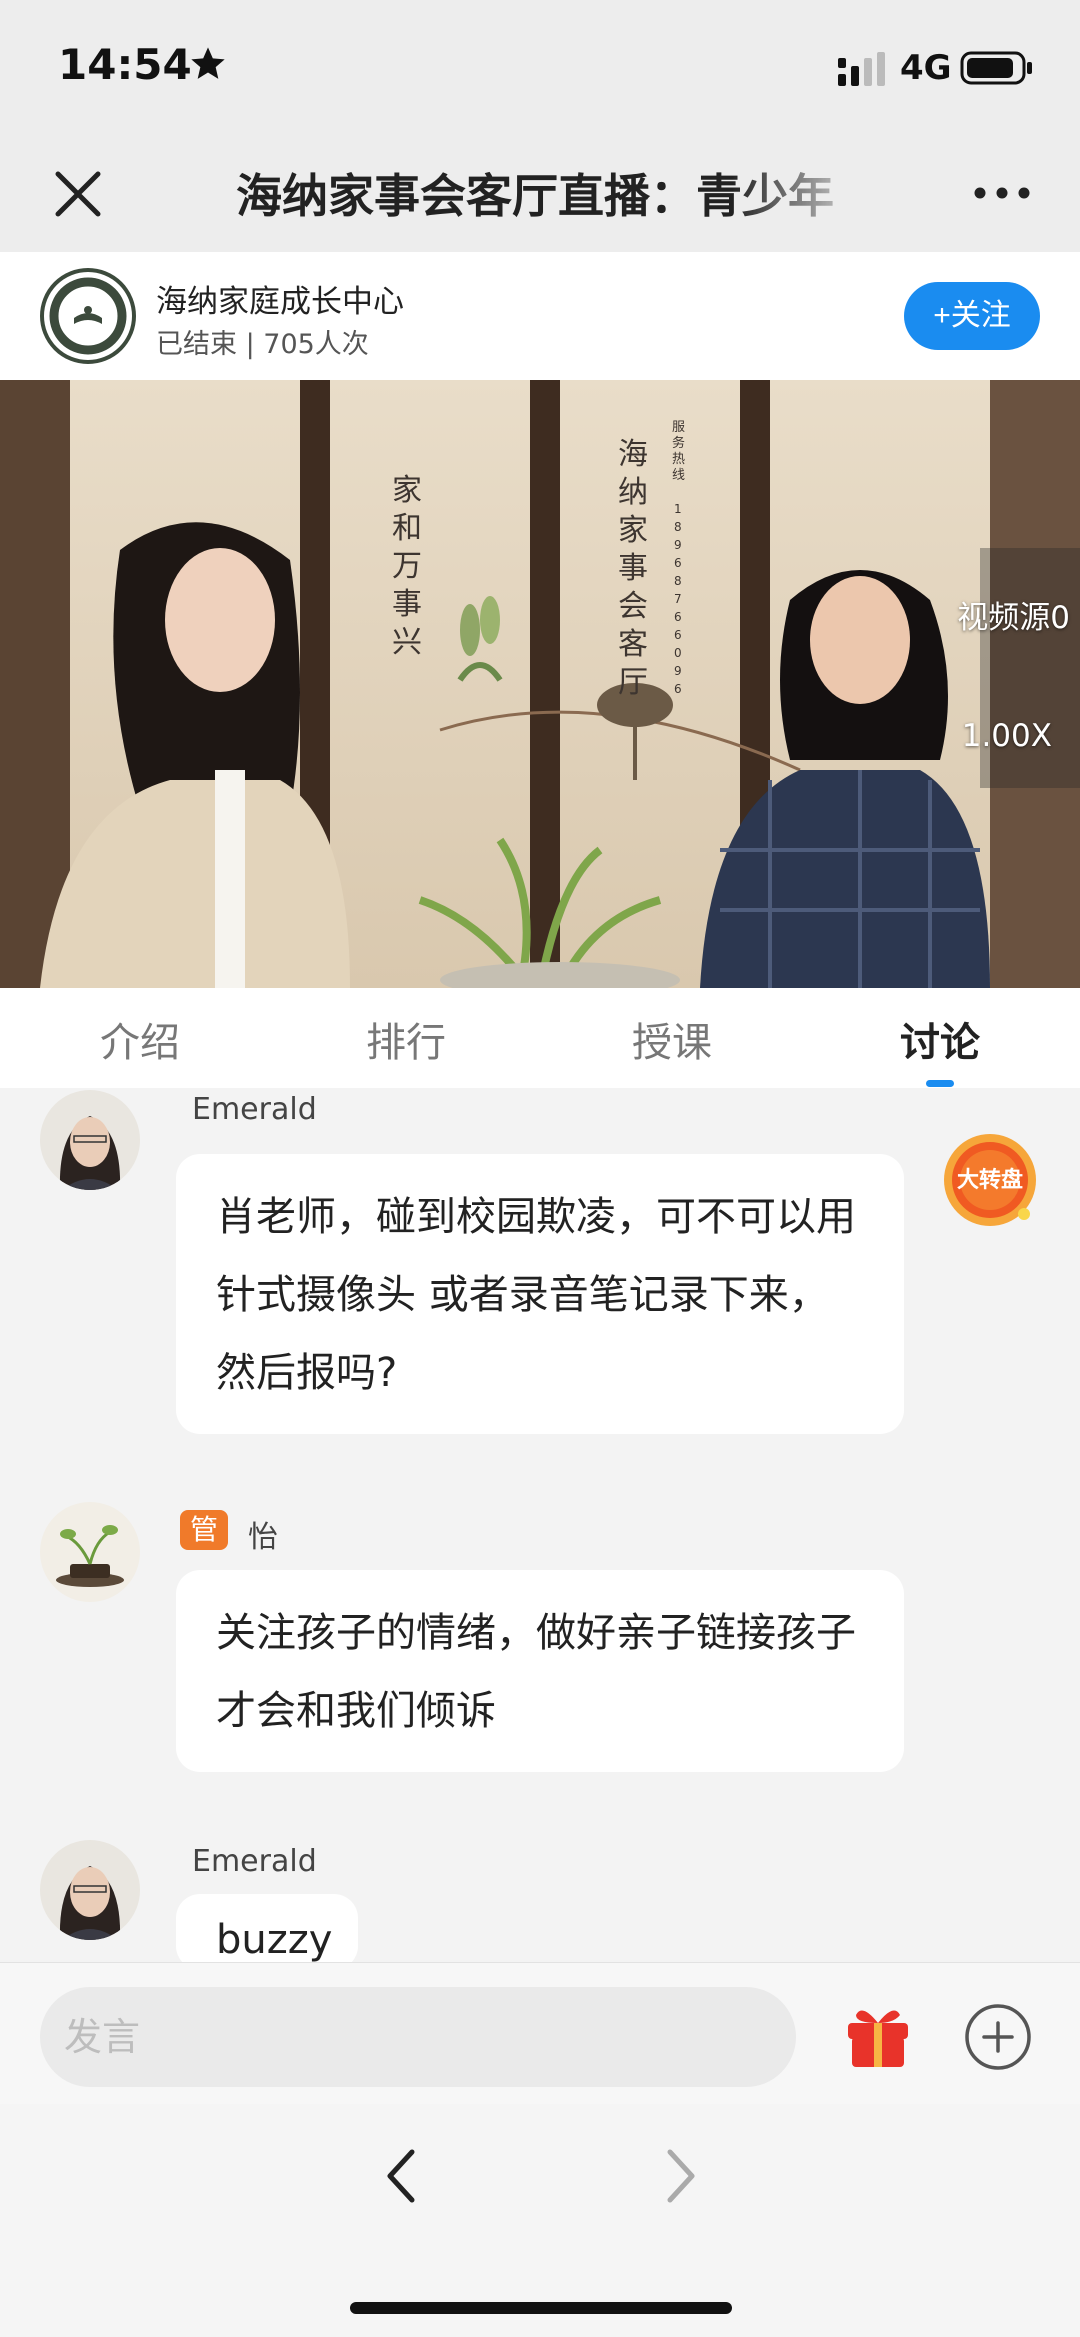  I want to click on lucky-wheel-button: 大转盘, so click(990, 1180).